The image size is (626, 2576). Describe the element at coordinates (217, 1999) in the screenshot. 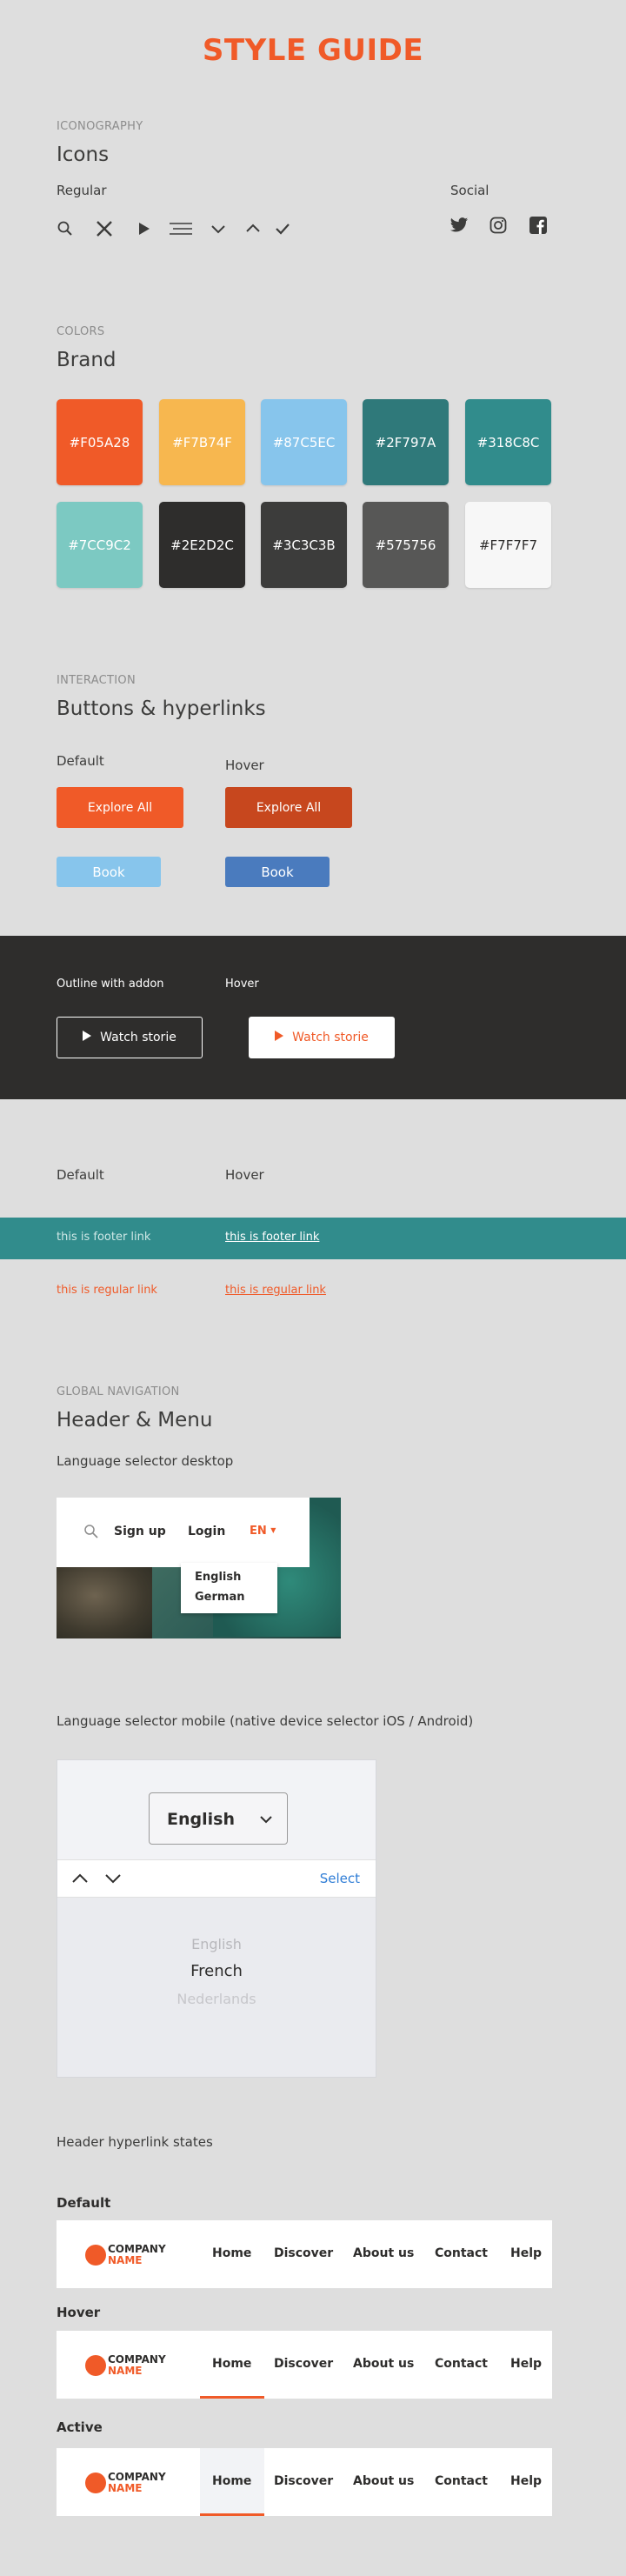

I see `picker-option: Nederlands` at that location.